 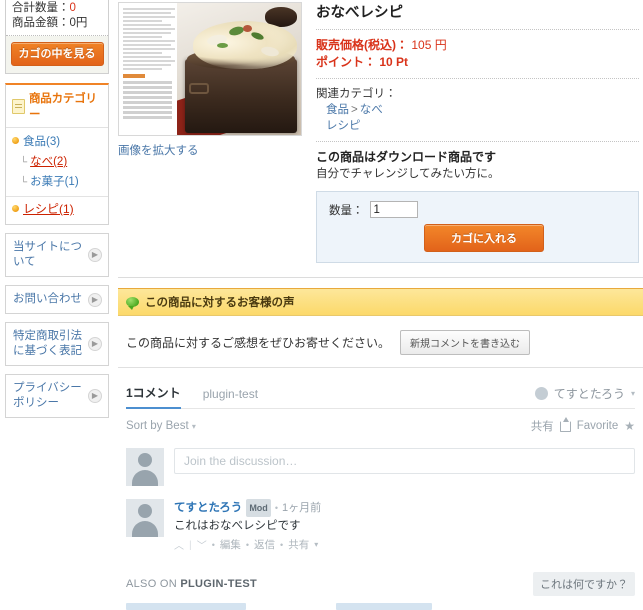 What do you see at coordinates (394, 62) in the screenshot?
I see `point-value: 10 Pt` at bounding box center [394, 62].